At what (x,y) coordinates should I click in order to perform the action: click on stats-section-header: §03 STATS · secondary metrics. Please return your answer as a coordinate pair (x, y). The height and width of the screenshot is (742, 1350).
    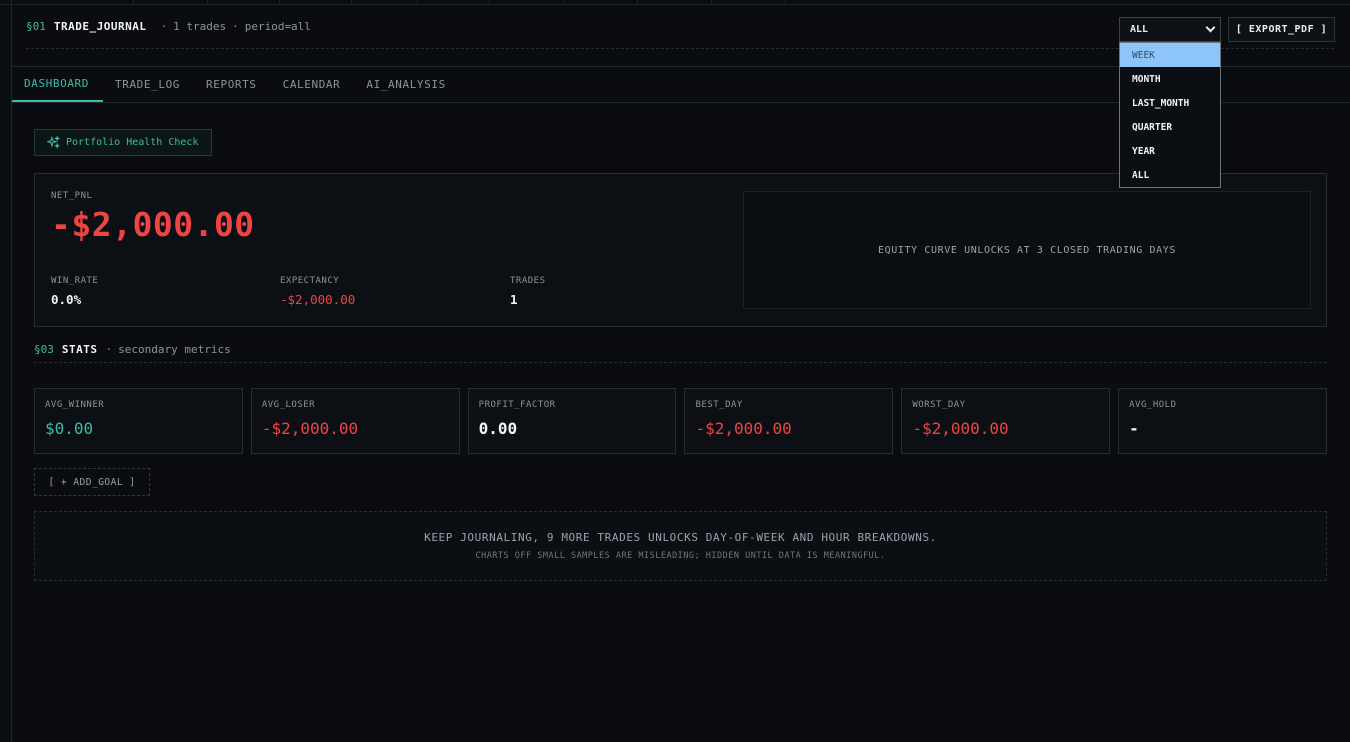
    Looking at the image, I should click on (680, 350).